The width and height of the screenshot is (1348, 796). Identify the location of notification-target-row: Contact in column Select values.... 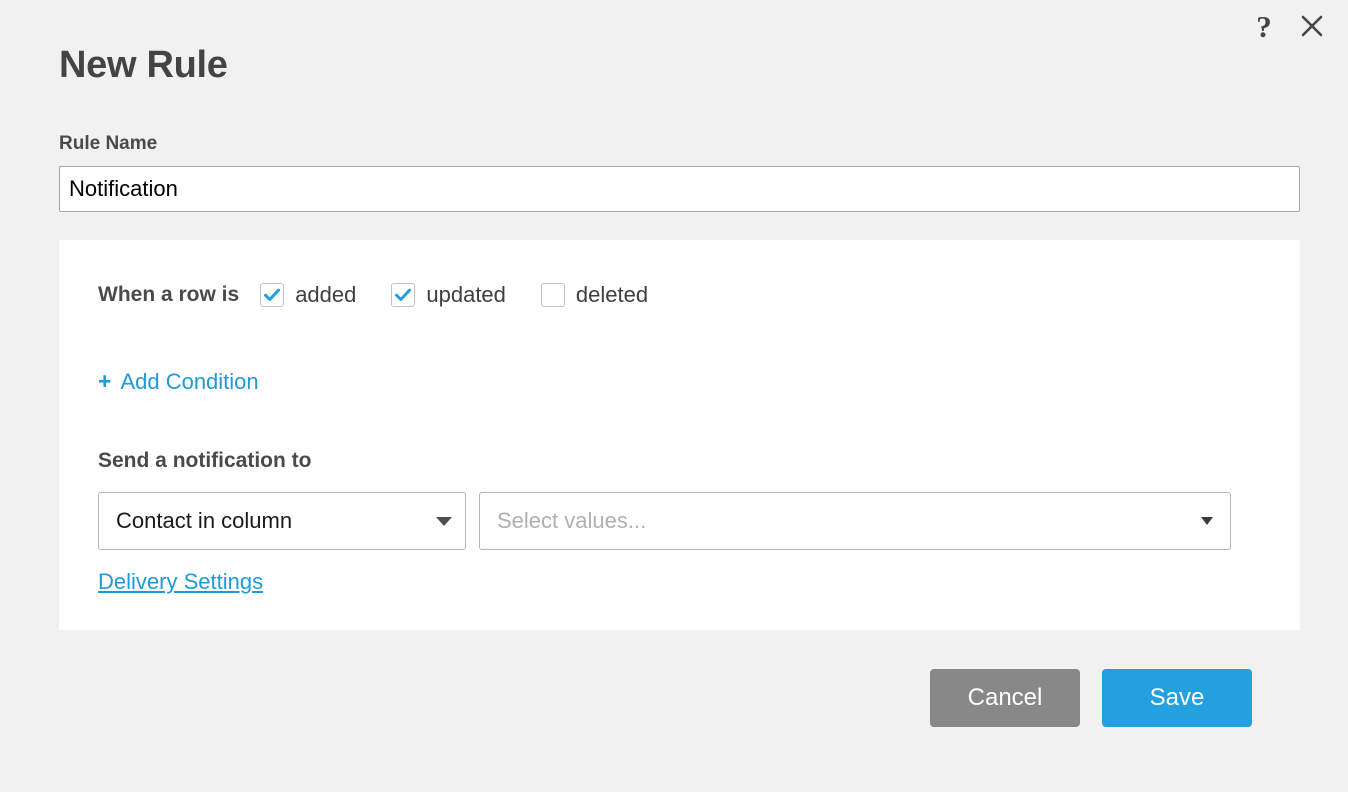
(699, 521).